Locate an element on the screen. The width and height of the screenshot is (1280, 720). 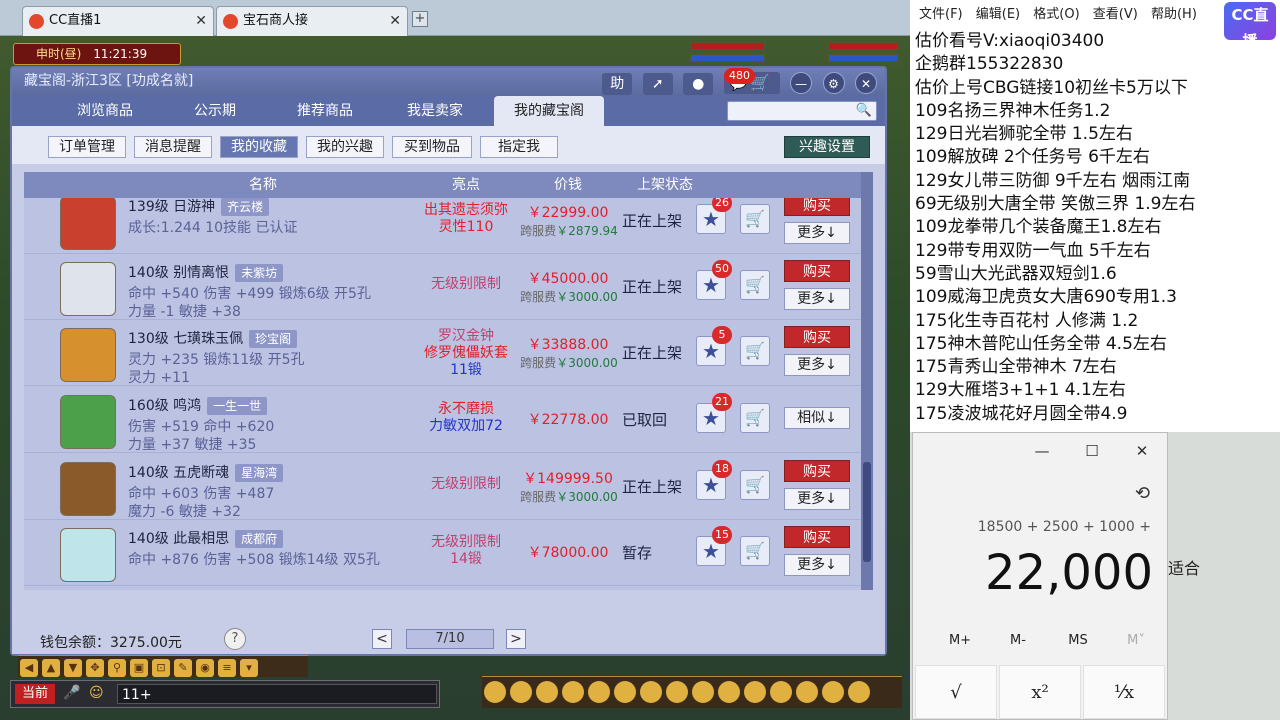
tab-seller: 我是卖家 is located at coordinates (435, 111).